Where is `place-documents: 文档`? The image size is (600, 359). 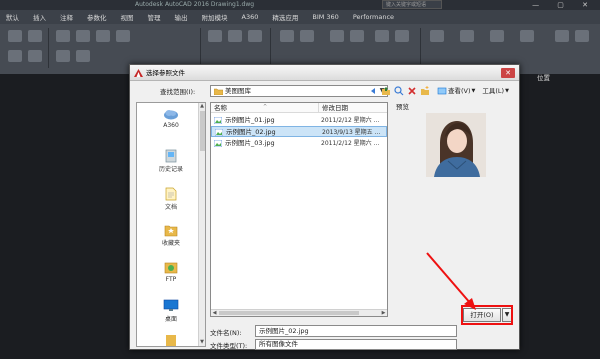
place-documents: 文档 is located at coordinates (171, 199).